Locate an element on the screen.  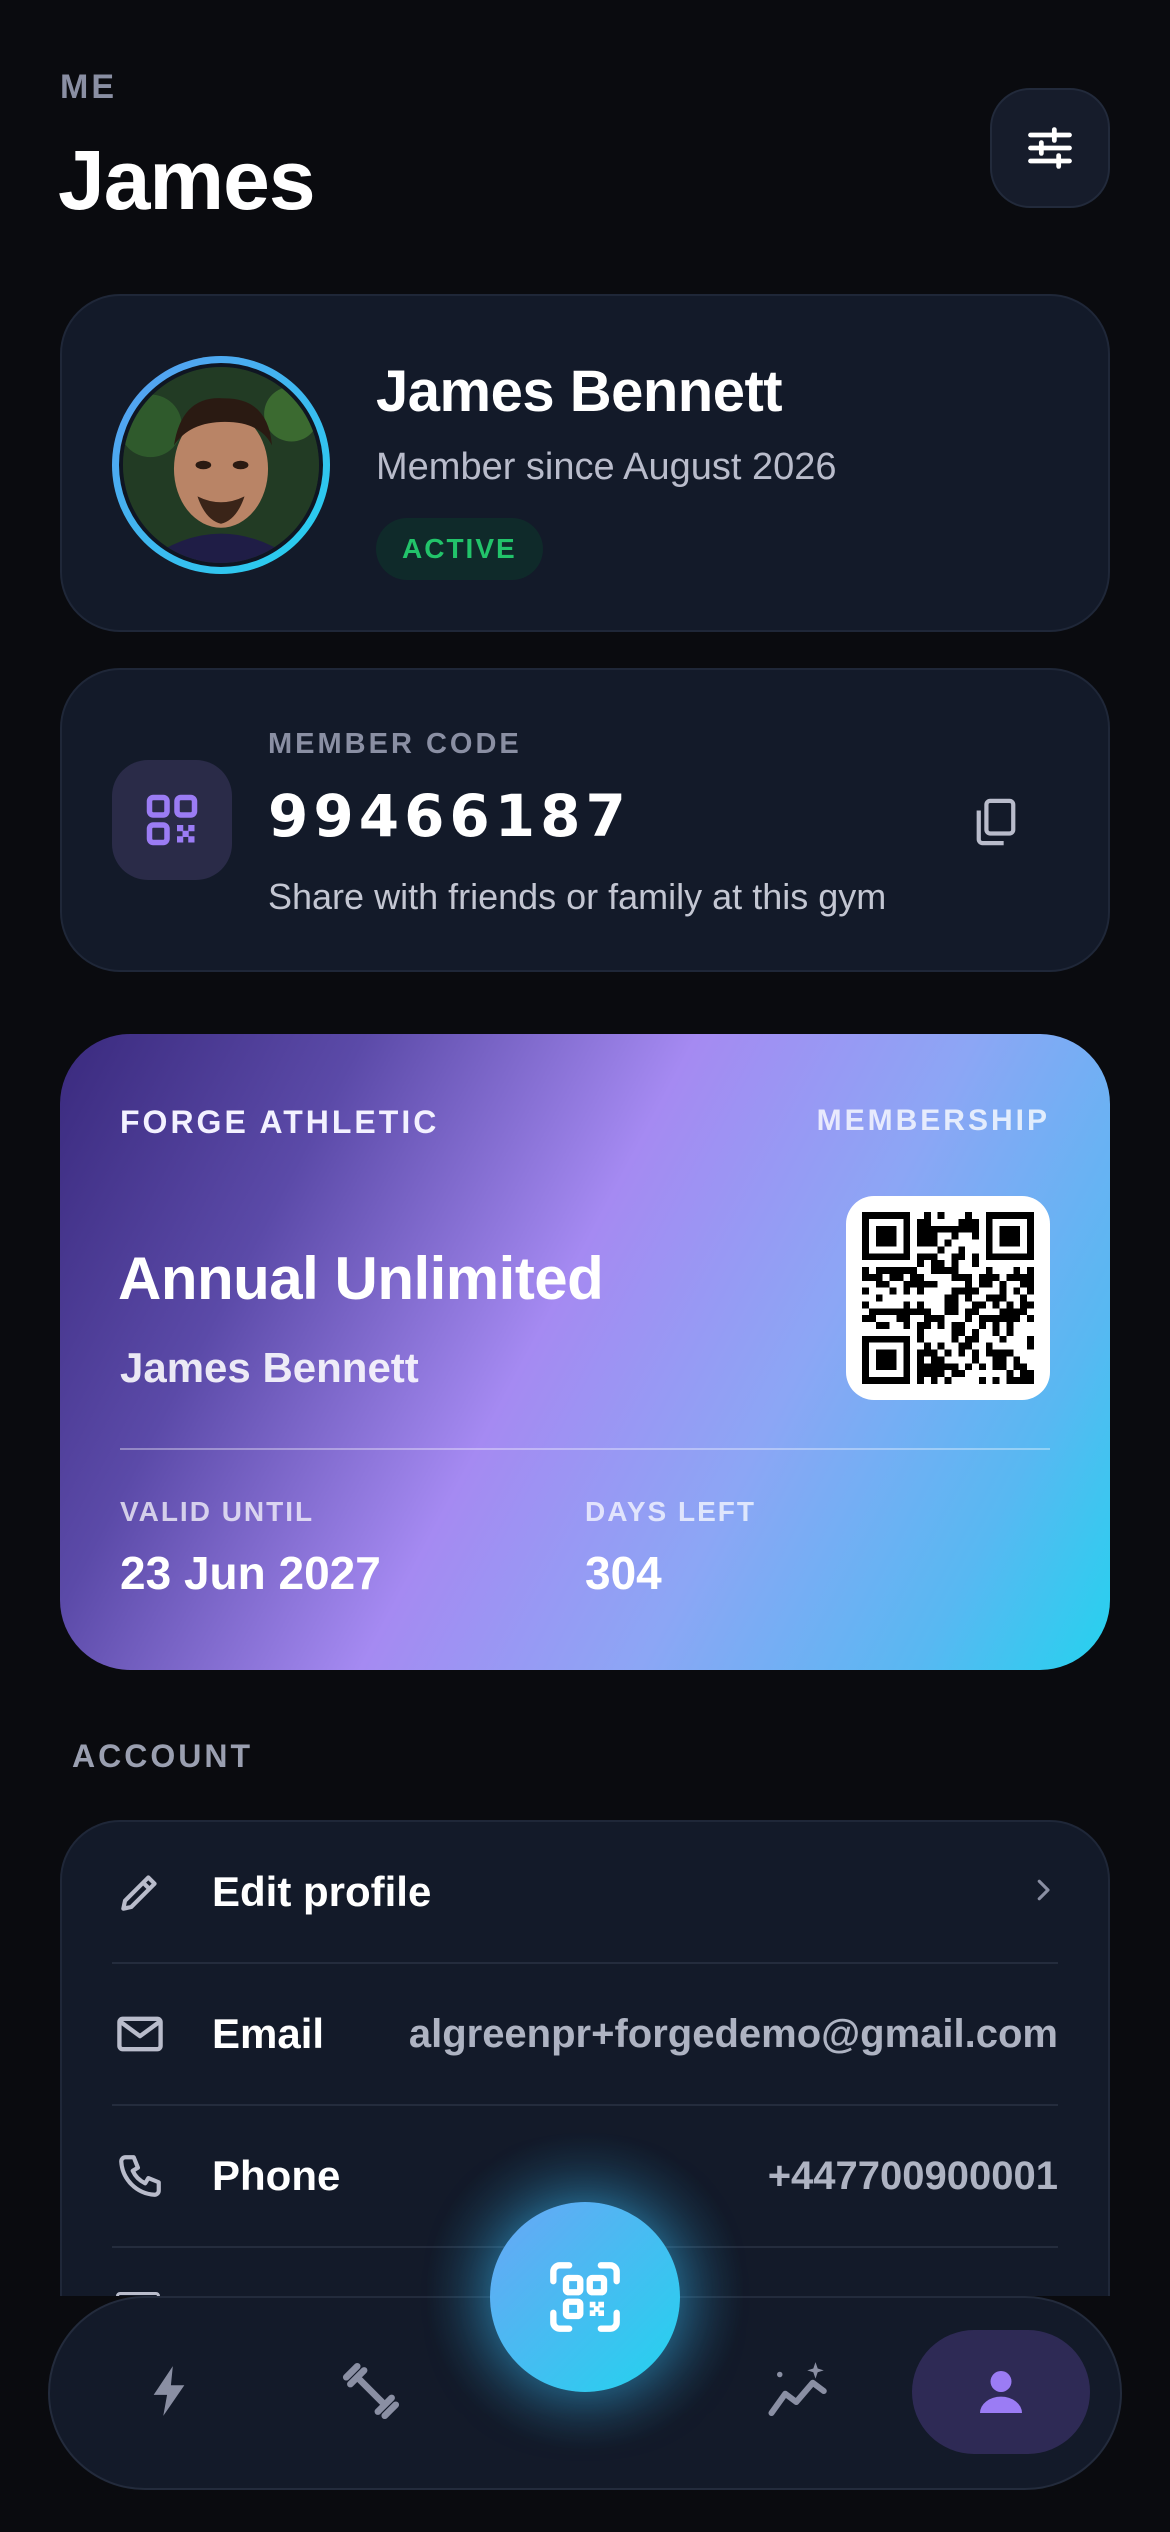
dumbbell-icon is located at coordinates (371, 2391).